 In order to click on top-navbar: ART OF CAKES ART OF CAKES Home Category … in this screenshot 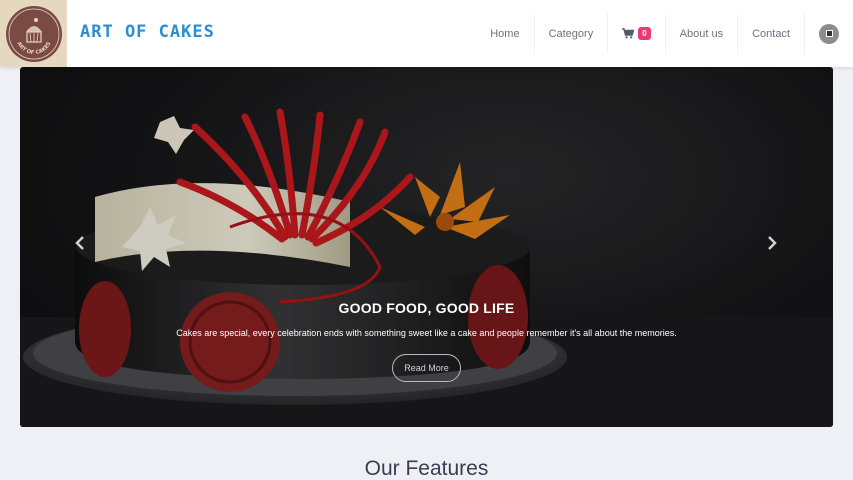, I will do `click(426, 33)`.